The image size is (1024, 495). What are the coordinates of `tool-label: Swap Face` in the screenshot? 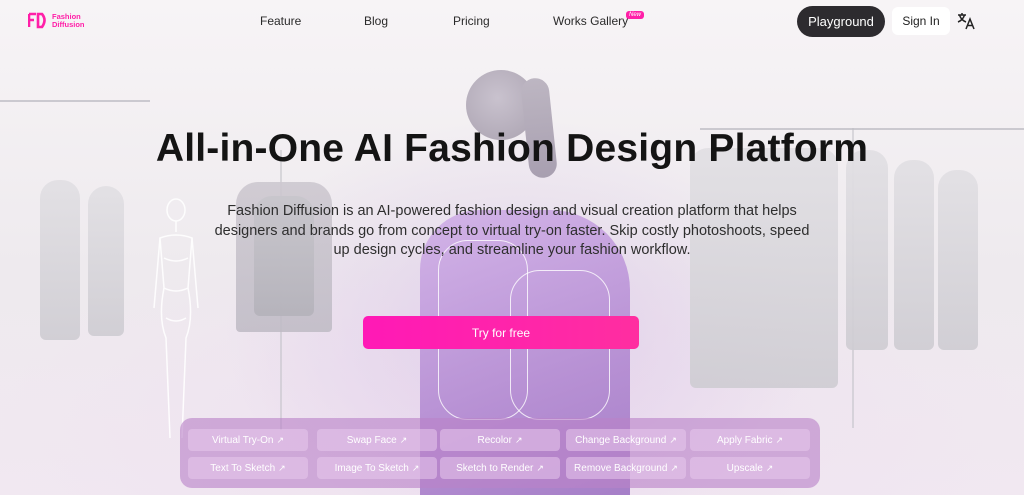 It's located at (371, 440).